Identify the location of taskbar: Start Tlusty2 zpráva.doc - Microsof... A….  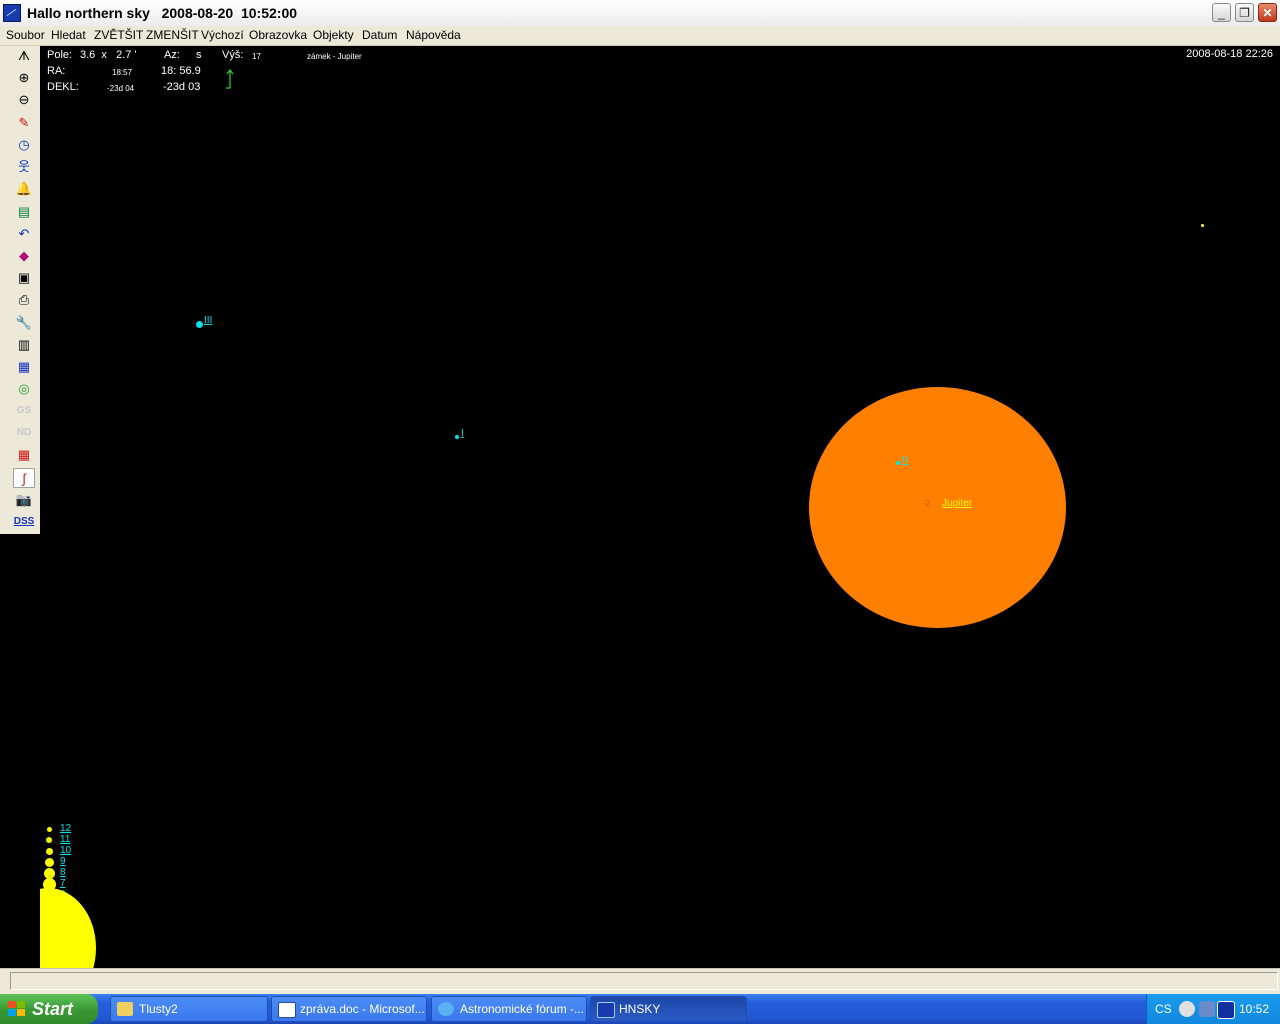
(640, 1009).